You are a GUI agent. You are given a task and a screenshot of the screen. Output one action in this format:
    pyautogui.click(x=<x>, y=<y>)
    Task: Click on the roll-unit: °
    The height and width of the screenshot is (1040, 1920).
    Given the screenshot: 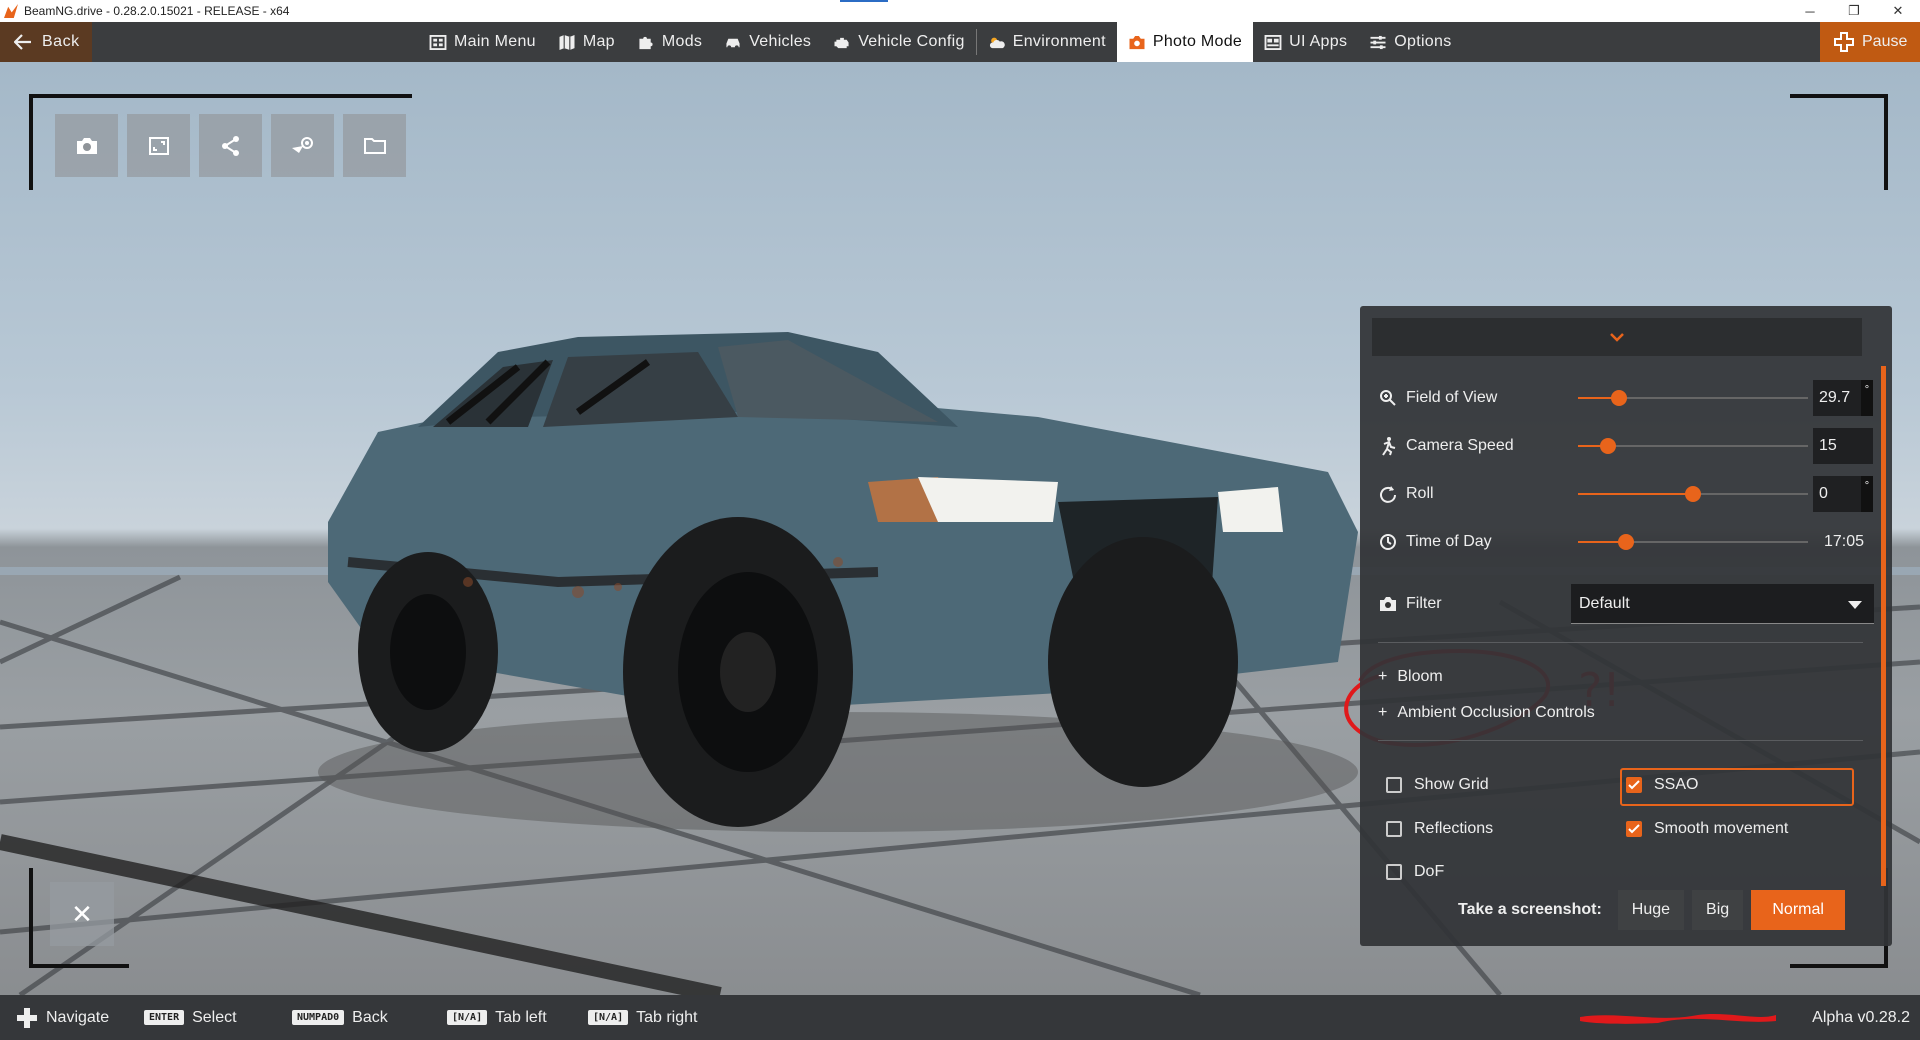 What is the action you would take?
    pyautogui.click(x=1867, y=494)
    